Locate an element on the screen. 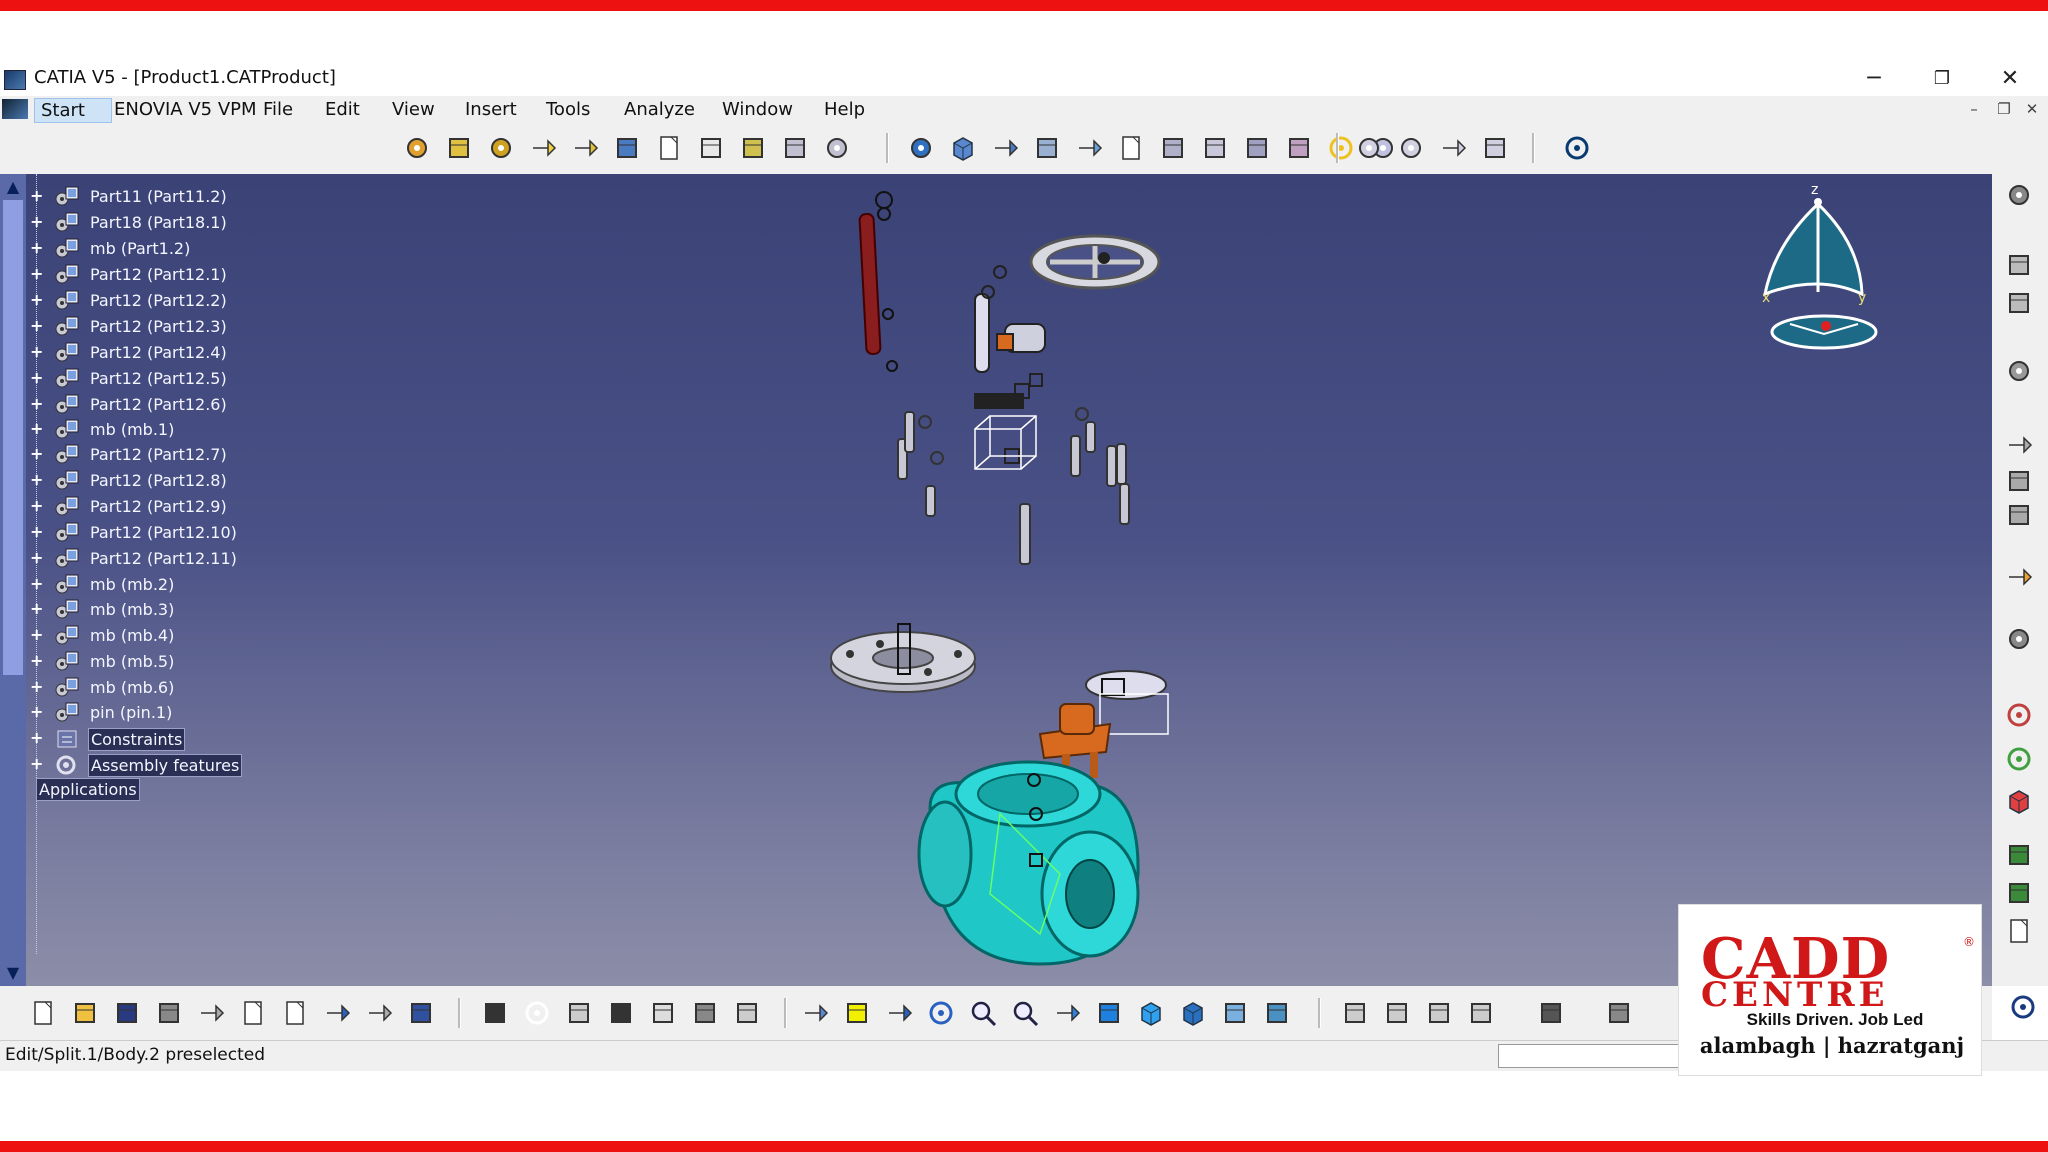  generate-numbering-icon is located at coordinates (669, 148).